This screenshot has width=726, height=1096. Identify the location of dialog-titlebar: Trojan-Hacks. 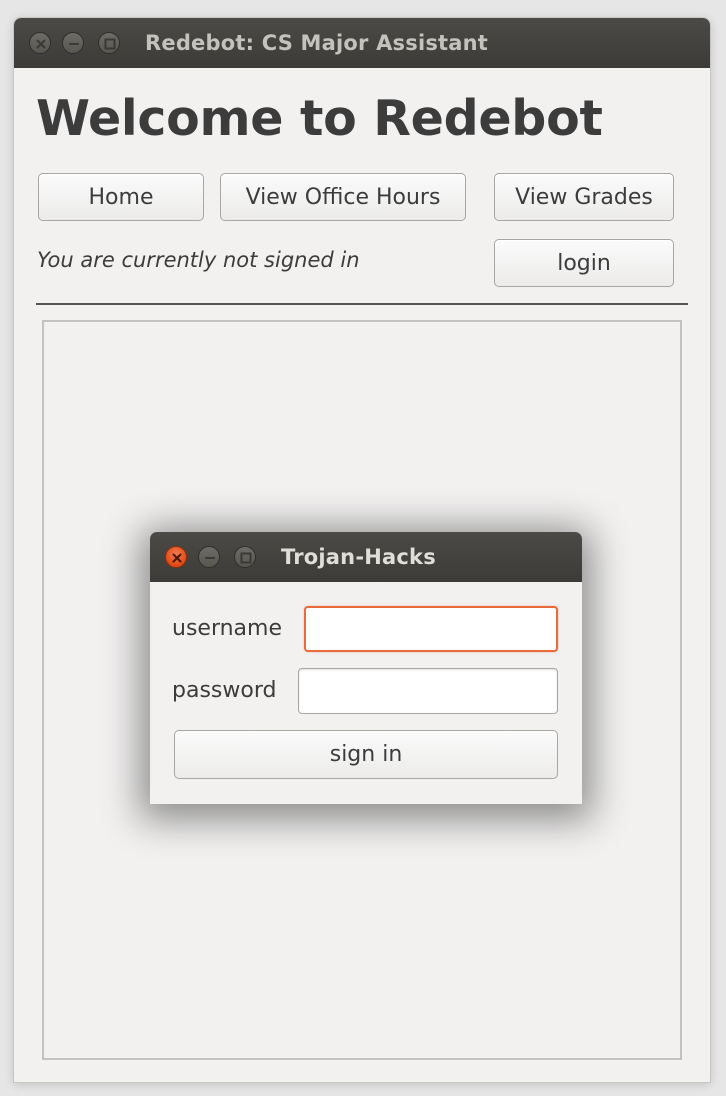
(366, 557).